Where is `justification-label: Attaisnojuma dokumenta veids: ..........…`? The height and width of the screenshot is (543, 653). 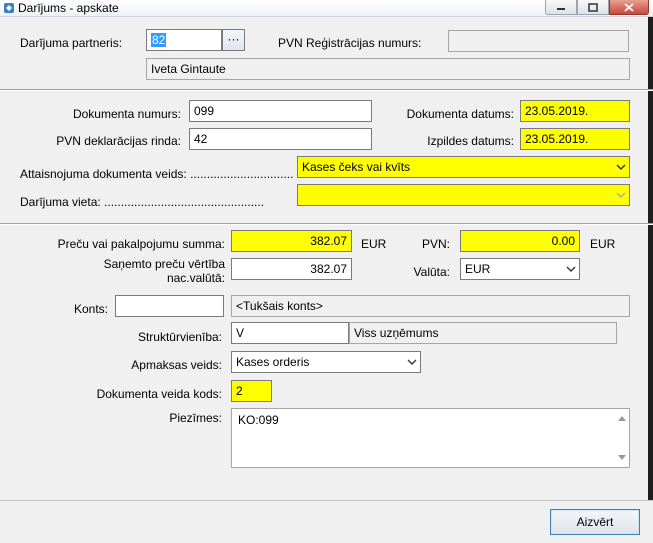
justification-label: Attaisnojuma dokumenta veids: ..........… is located at coordinates (157, 174).